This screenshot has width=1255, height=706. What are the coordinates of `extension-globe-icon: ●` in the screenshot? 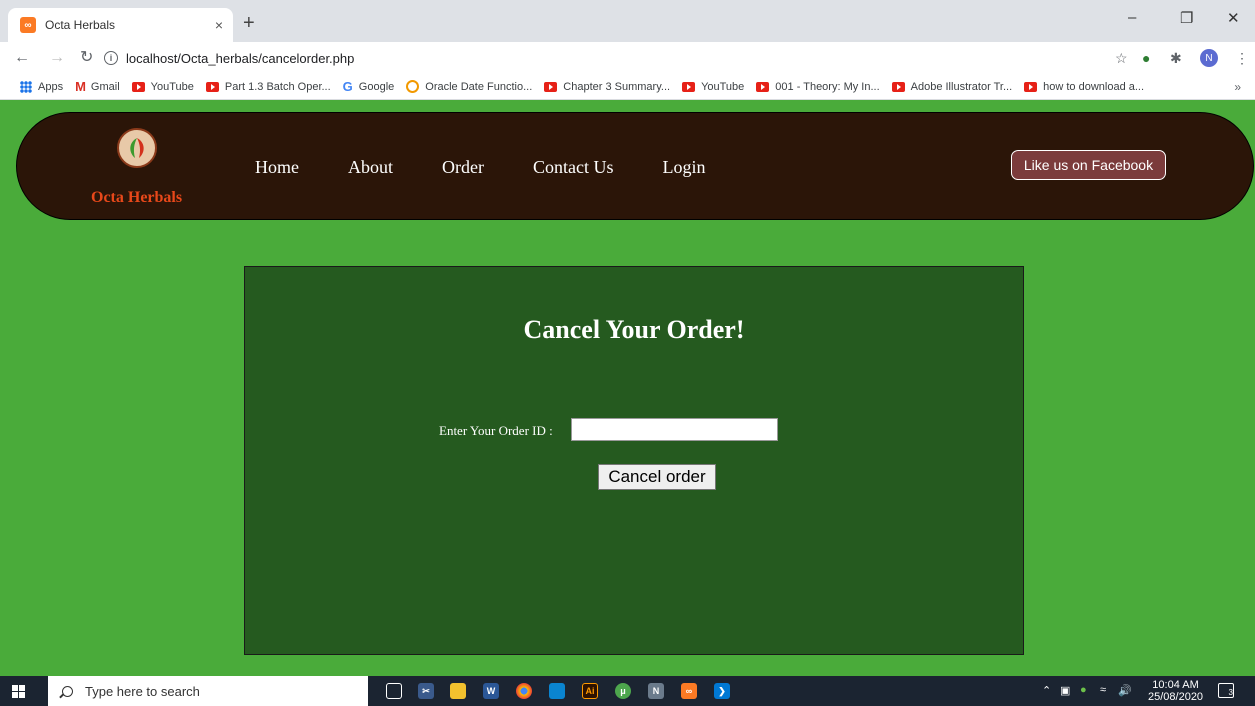 It's located at (1146, 58).